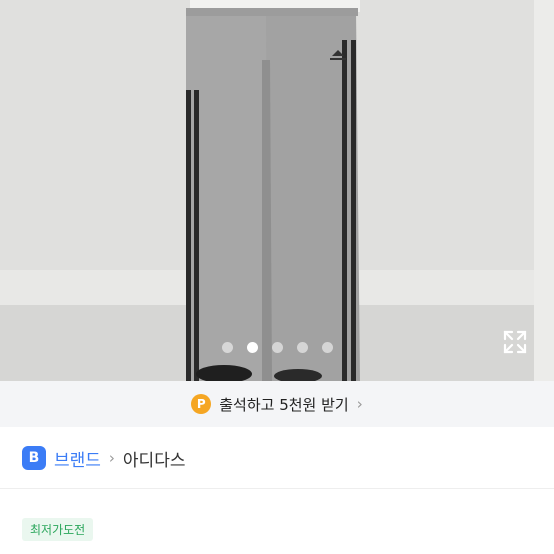 The width and height of the screenshot is (554, 554). Describe the element at coordinates (515, 342) in the screenshot. I see `fullscreen-icon` at that location.